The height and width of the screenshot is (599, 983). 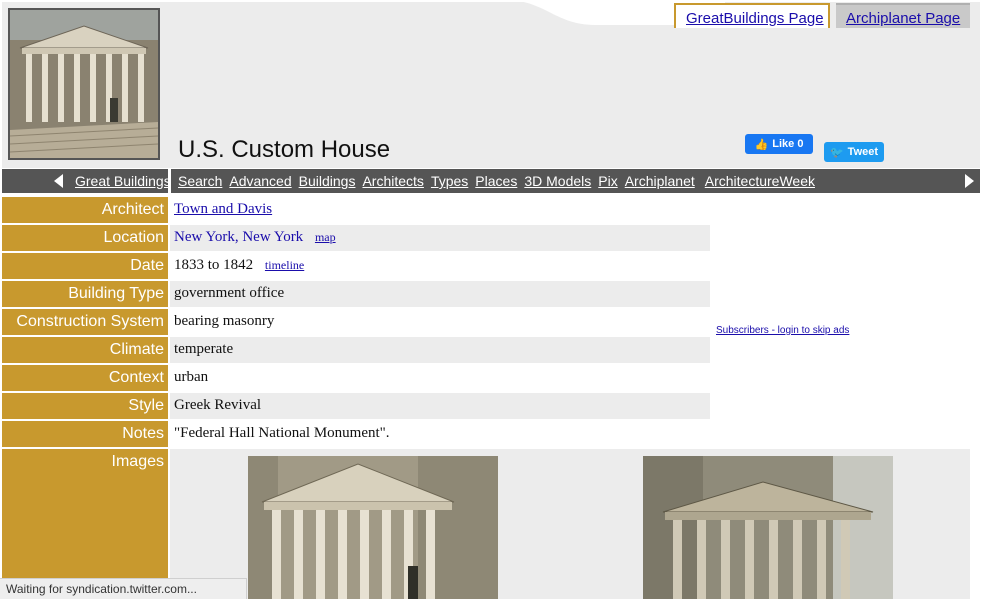 What do you see at coordinates (282, 433) in the screenshot?
I see `detail-value: "Federal Hall National Monument".` at bounding box center [282, 433].